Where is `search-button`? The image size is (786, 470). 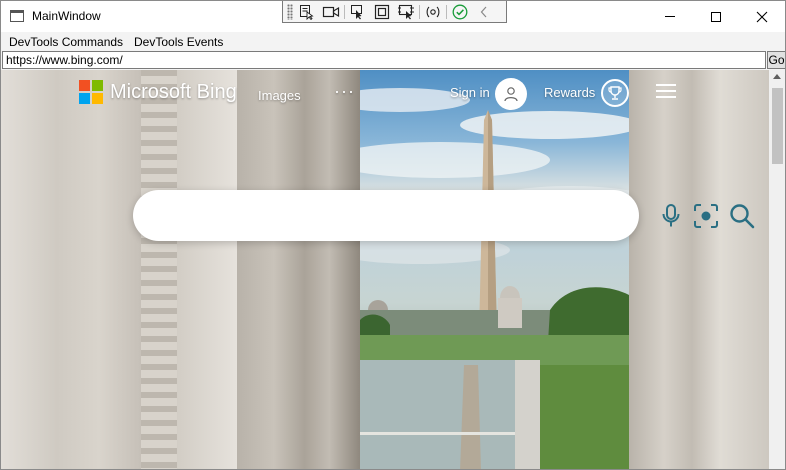
search-button is located at coordinates (742, 216).